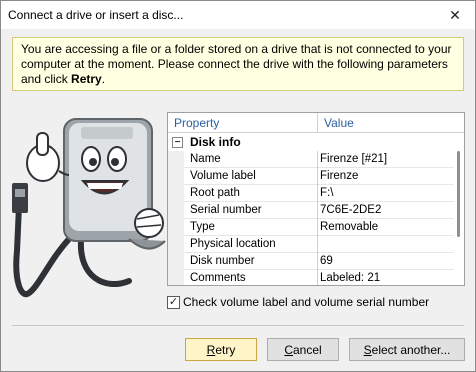 This screenshot has height=372, width=476. Describe the element at coordinates (103, 79) in the screenshot. I see `banner-text-end: .` at that location.